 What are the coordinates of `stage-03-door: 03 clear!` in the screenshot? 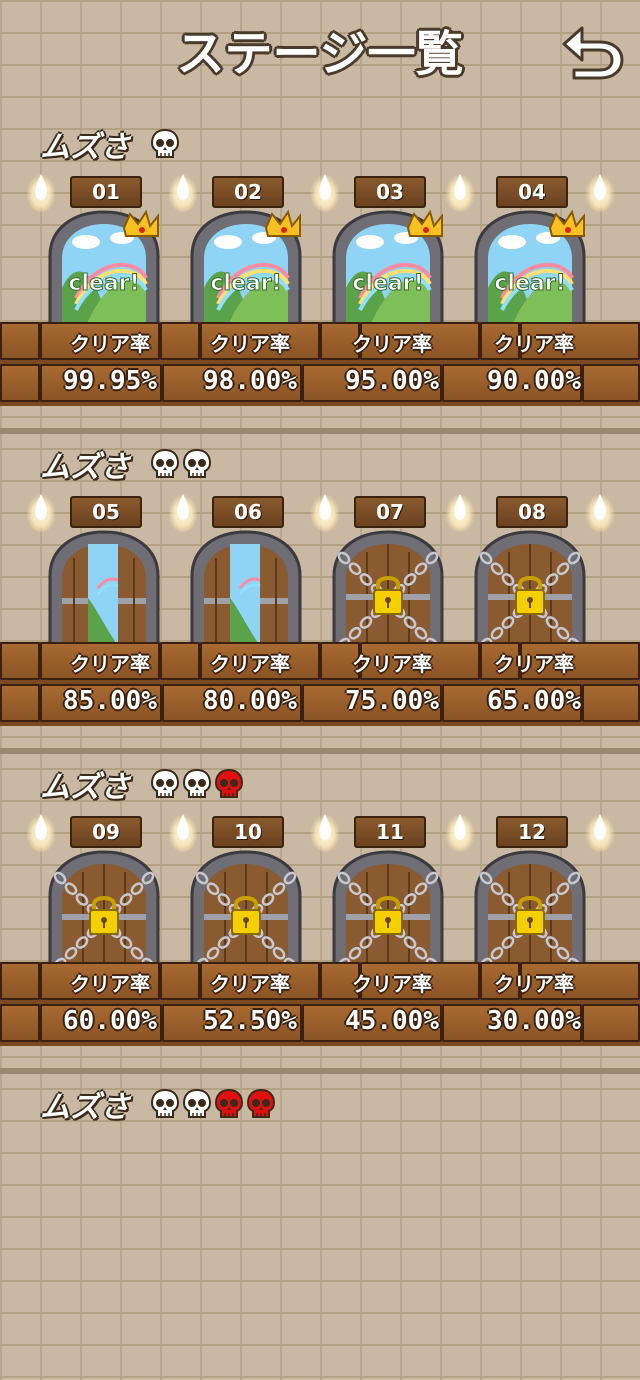 It's located at (390, 256).